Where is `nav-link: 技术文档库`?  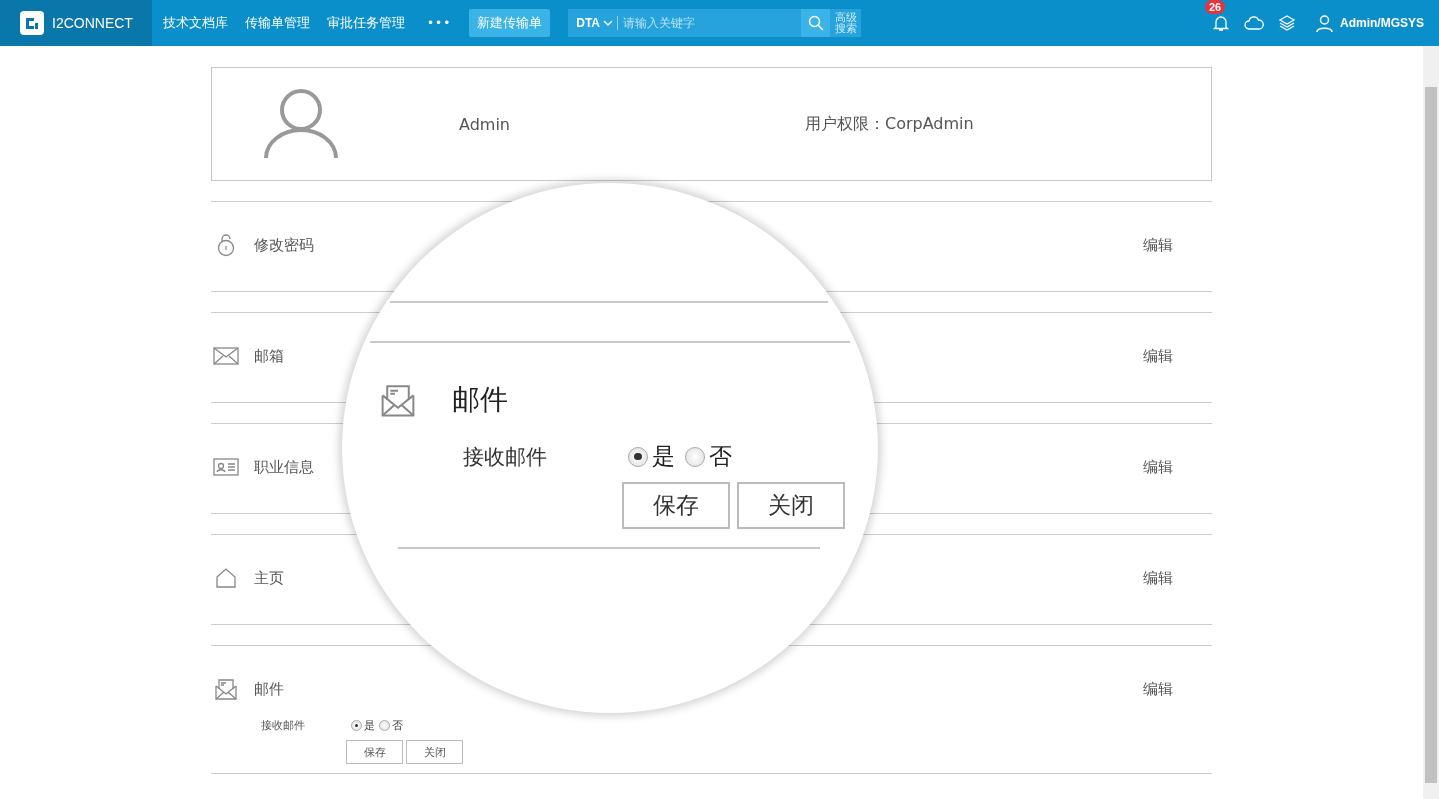
nav-link: 技术文档库 is located at coordinates (195, 23).